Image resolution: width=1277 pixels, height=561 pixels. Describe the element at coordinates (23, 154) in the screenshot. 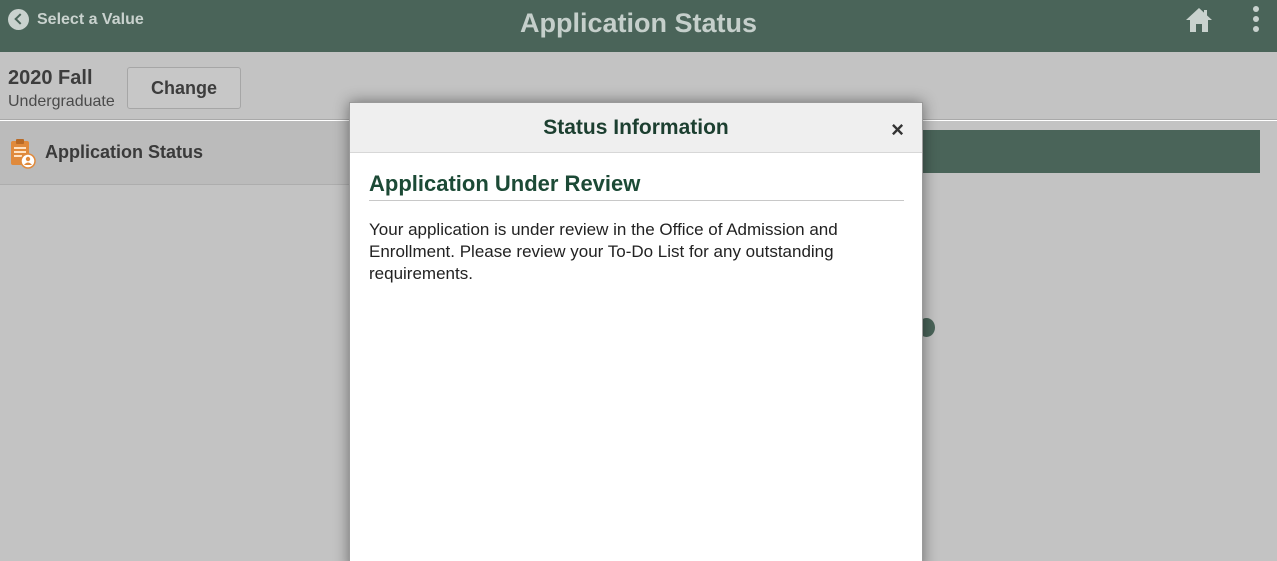

I see `application-document-icon` at that location.